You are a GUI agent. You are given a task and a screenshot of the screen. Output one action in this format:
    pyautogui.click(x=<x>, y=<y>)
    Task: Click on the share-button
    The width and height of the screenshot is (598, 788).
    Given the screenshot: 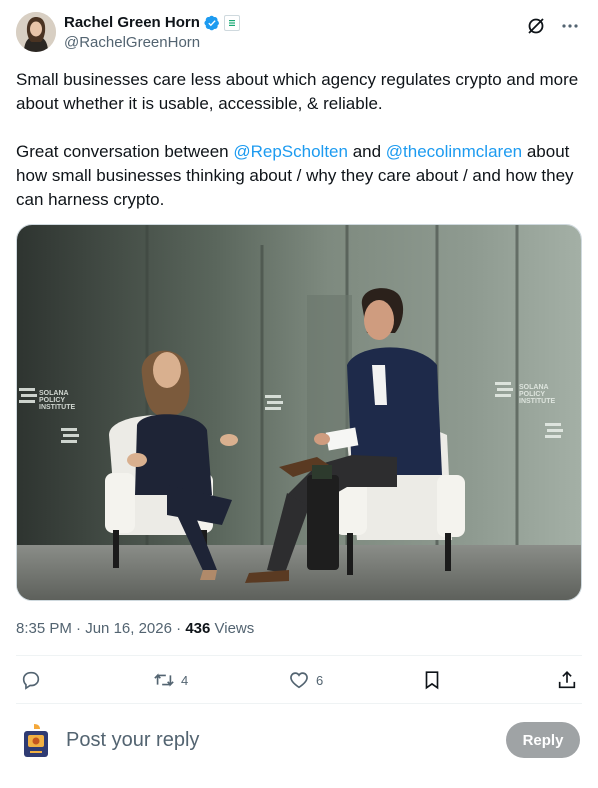 What is the action you would take?
    pyautogui.click(x=567, y=680)
    